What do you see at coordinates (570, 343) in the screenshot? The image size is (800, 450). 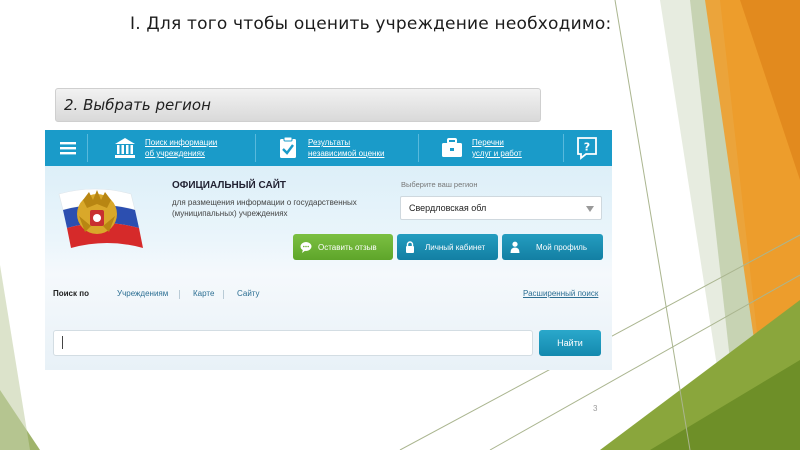 I see `find-button: Найти` at bounding box center [570, 343].